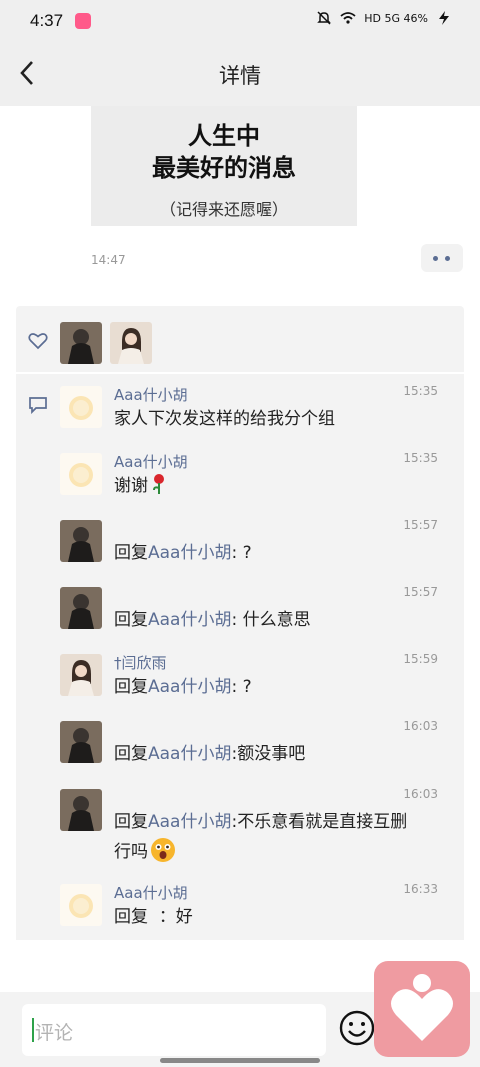  Describe the element at coordinates (224, 136) in the screenshot. I see `image-text-line1: 人生中` at that location.